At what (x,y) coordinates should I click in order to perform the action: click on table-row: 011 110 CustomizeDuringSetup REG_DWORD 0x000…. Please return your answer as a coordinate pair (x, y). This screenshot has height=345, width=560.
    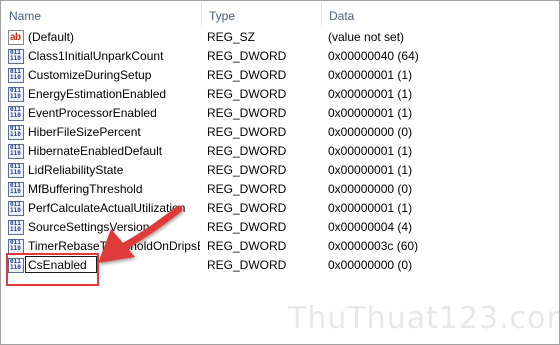
    Looking at the image, I should click on (280, 75).